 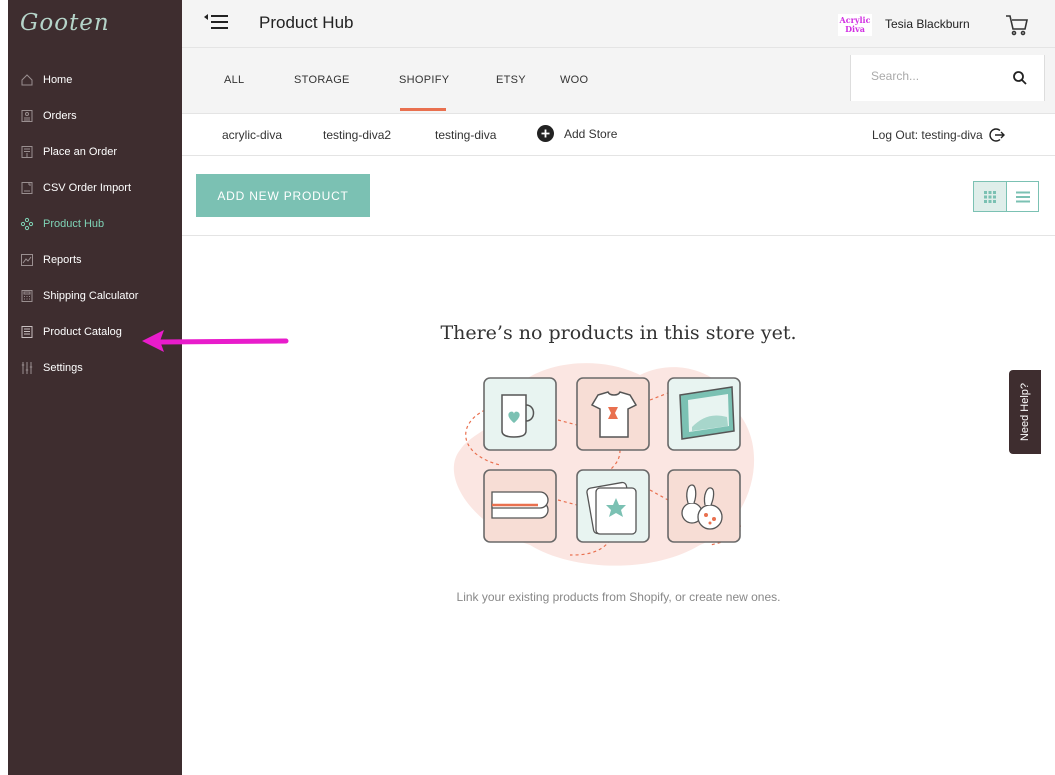 What do you see at coordinates (95, 80) in the screenshot?
I see `sidebar-item-home: Home` at bounding box center [95, 80].